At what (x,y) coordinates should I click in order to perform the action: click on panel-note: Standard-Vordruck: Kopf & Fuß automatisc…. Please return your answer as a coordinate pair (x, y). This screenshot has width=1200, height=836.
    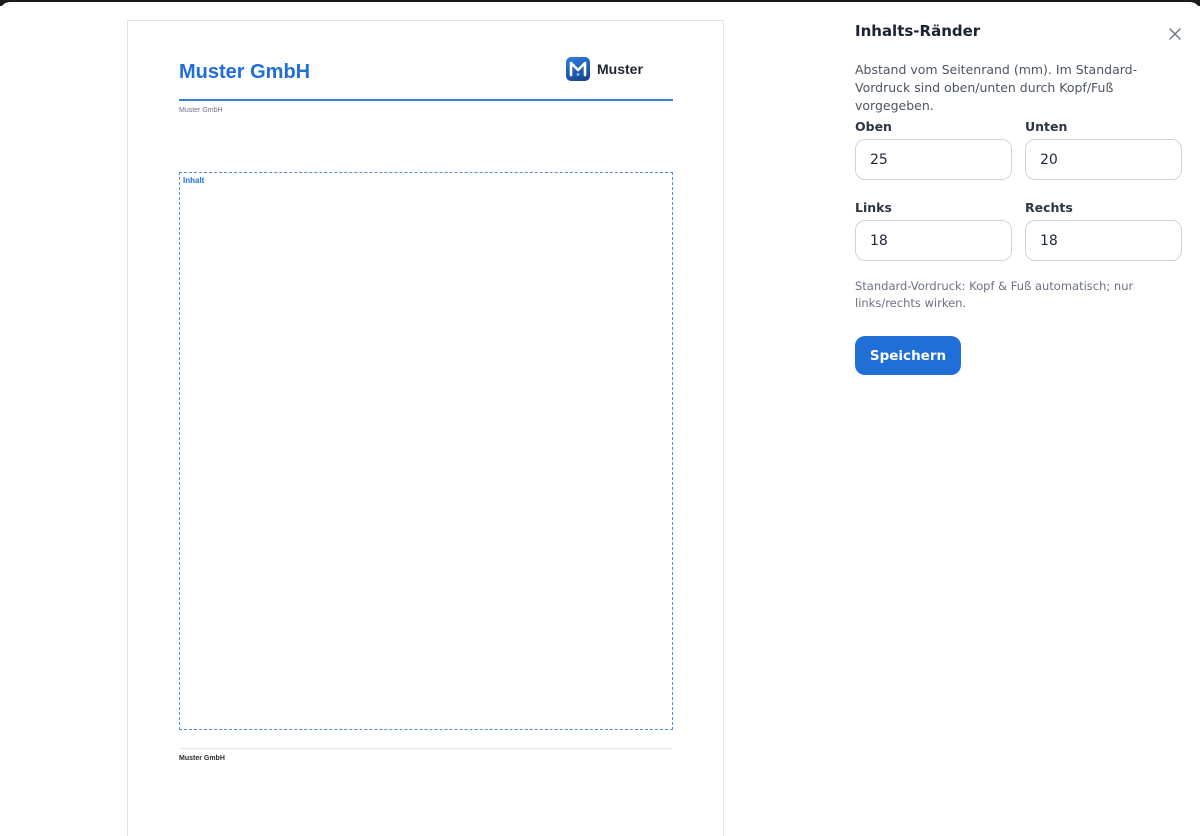
    Looking at the image, I should click on (994, 294).